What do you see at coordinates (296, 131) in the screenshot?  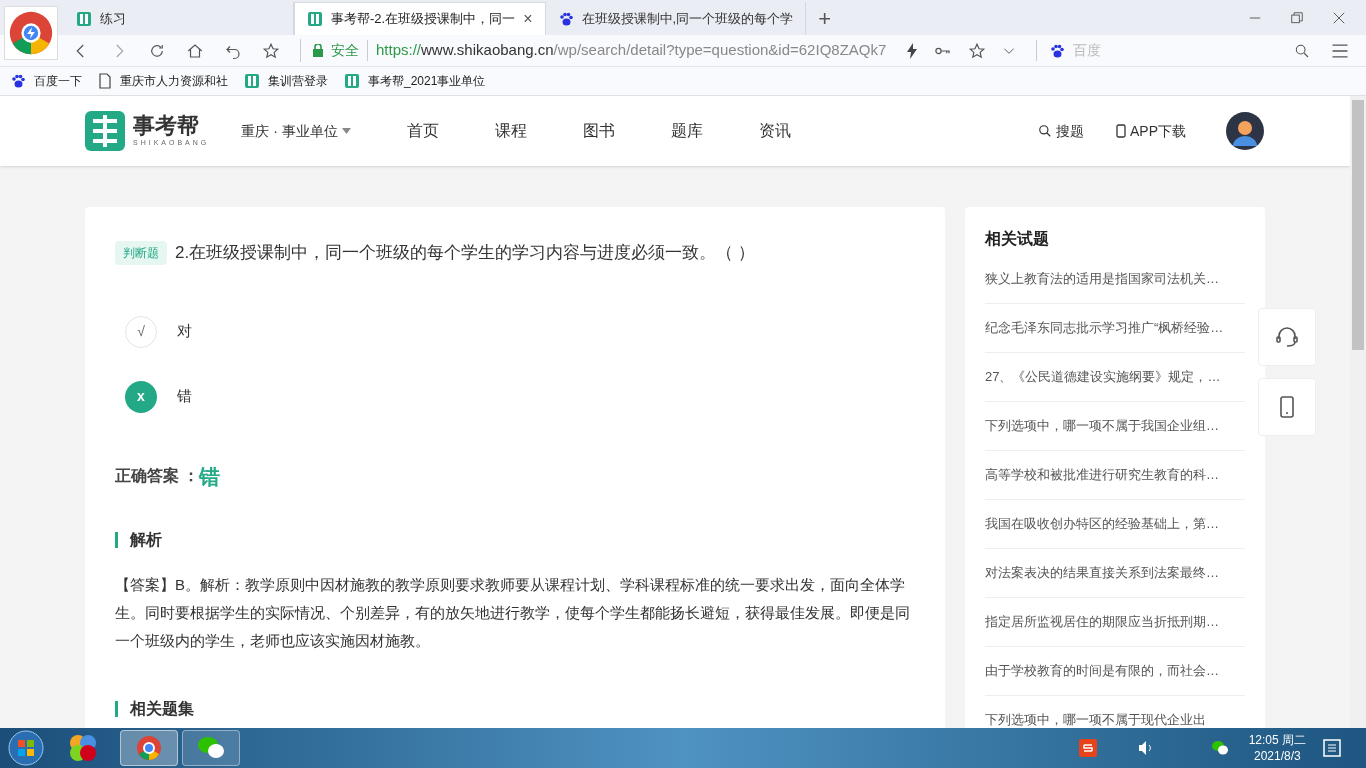 I see `region-selector: 重庆 · 事业单位` at bounding box center [296, 131].